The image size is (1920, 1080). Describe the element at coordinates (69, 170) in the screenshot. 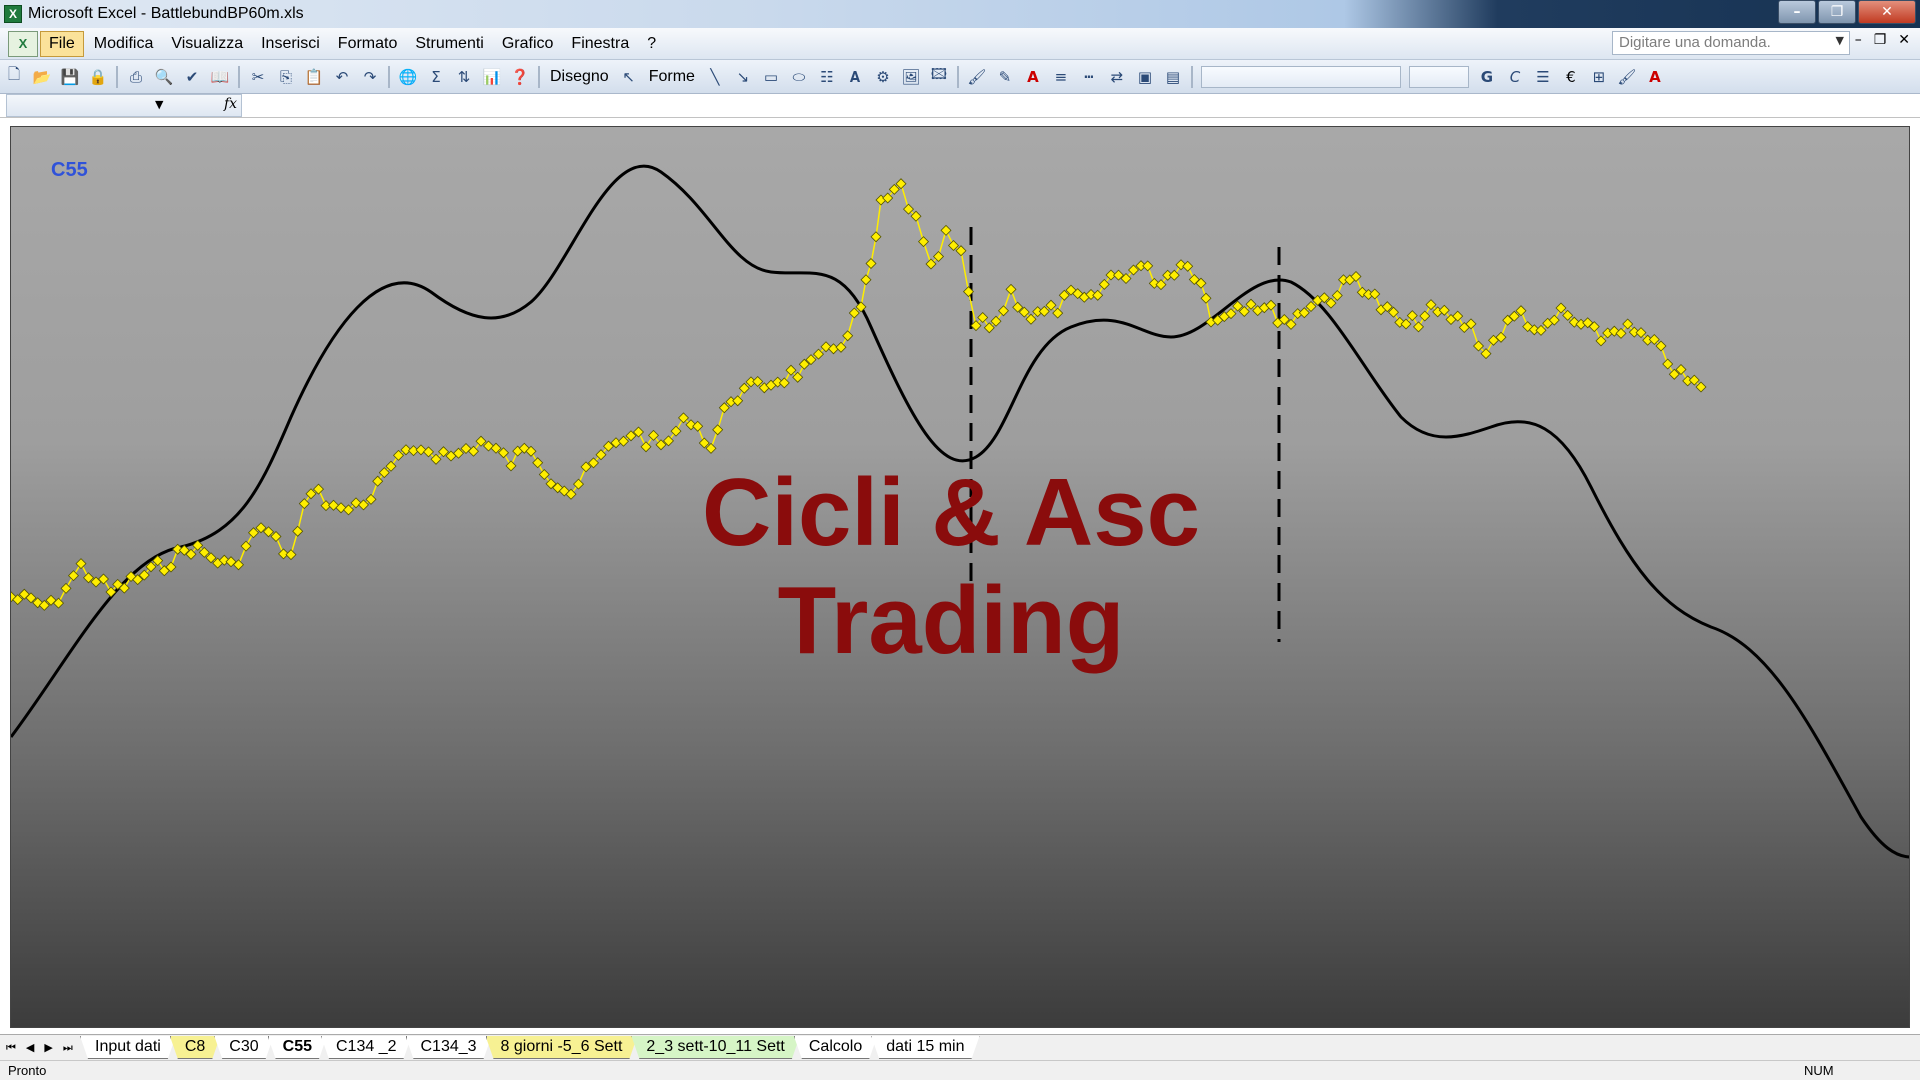

I see `chart-series-label: C55` at that location.